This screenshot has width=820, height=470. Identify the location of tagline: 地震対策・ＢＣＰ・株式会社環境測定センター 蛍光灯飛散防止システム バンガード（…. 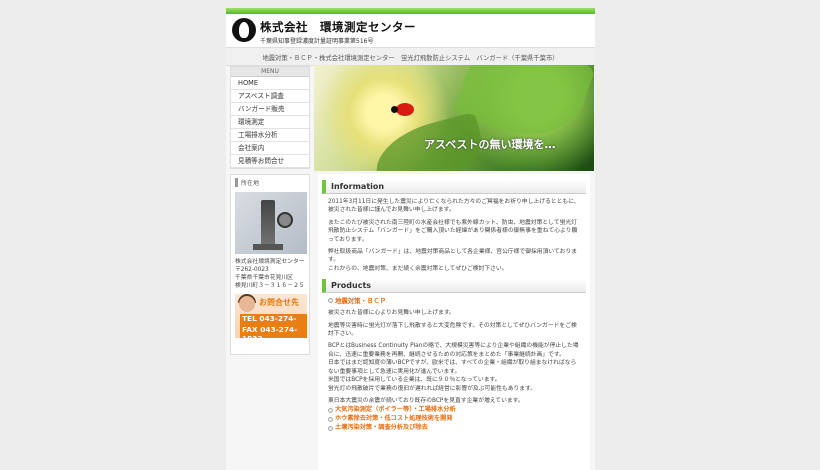
(410, 57).